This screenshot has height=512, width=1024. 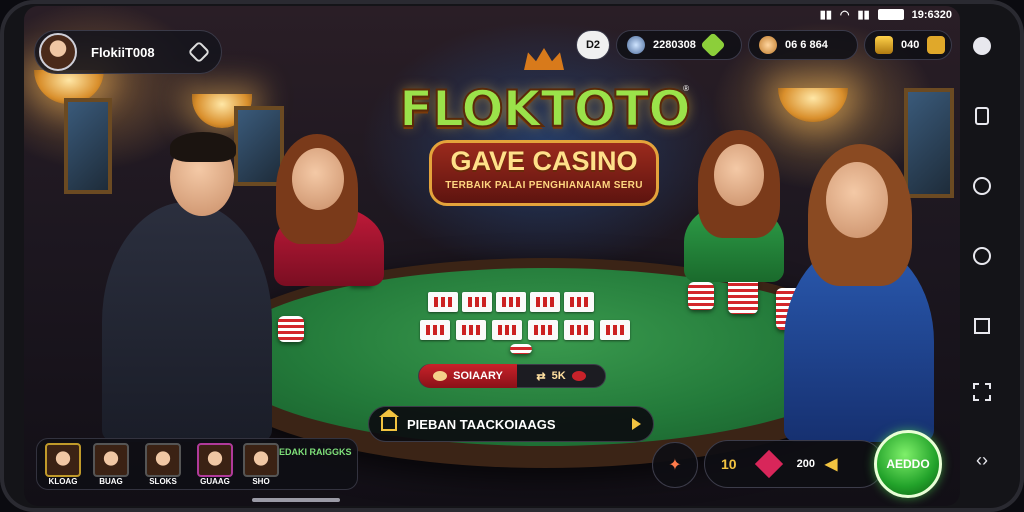 I want to click on wallet-amount: 200, so click(x=805, y=464).